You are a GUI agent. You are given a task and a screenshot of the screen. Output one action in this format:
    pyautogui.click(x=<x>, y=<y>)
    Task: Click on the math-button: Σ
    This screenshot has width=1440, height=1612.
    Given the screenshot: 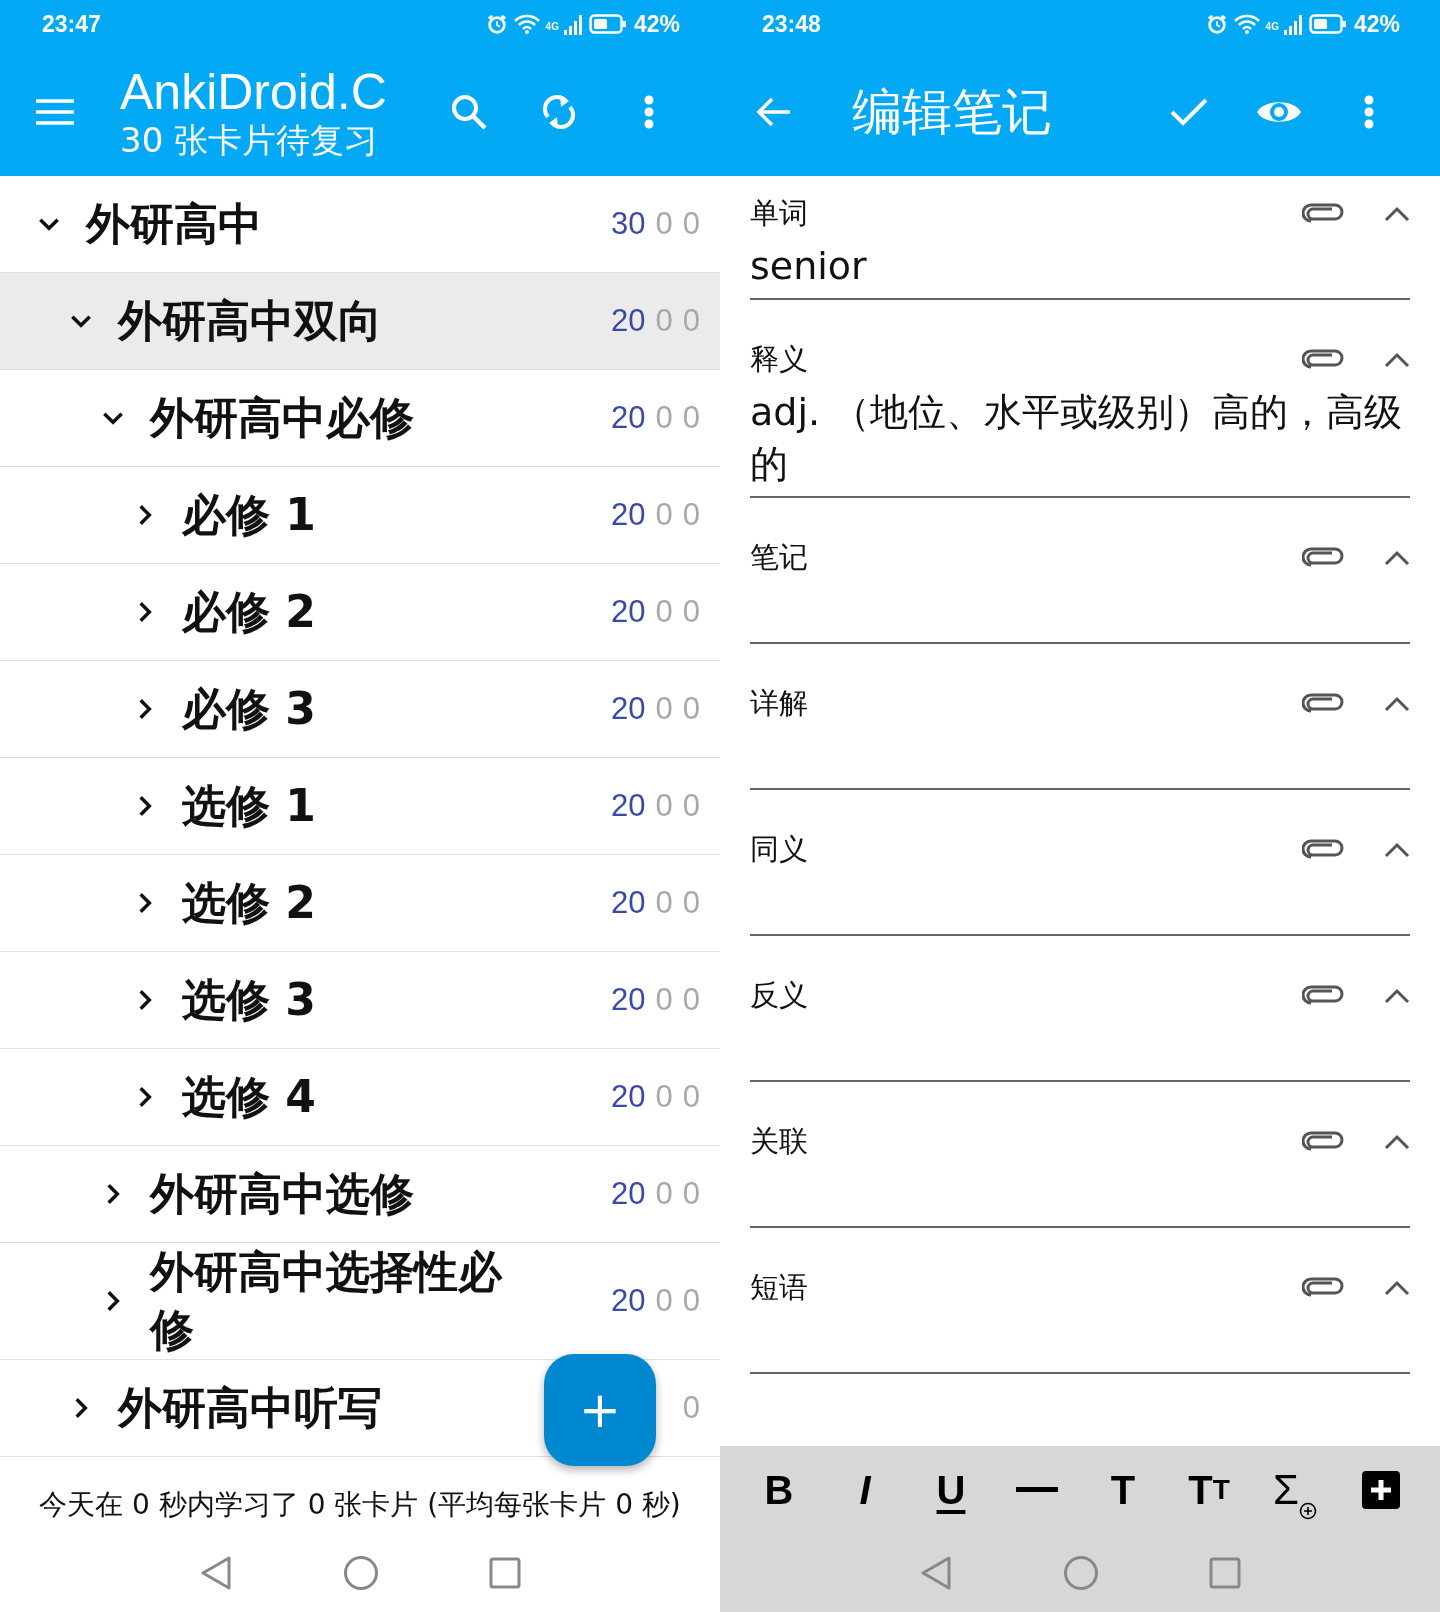 What is the action you would take?
    pyautogui.click(x=1295, y=1490)
    